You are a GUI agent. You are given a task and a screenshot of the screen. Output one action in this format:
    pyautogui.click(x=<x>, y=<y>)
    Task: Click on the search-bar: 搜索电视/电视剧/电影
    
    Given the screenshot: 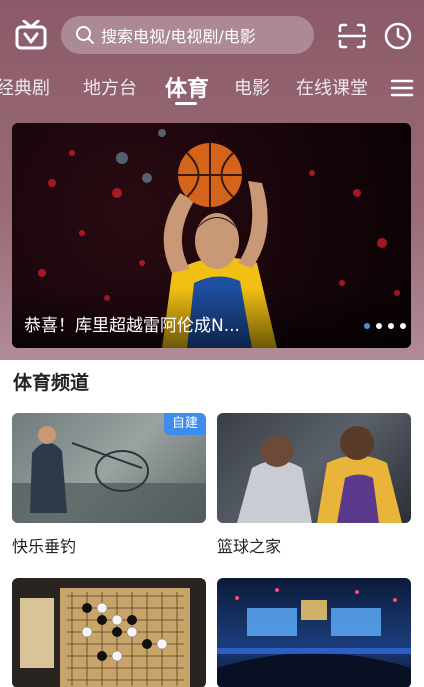 What is the action you would take?
    pyautogui.click(x=187, y=35)
    